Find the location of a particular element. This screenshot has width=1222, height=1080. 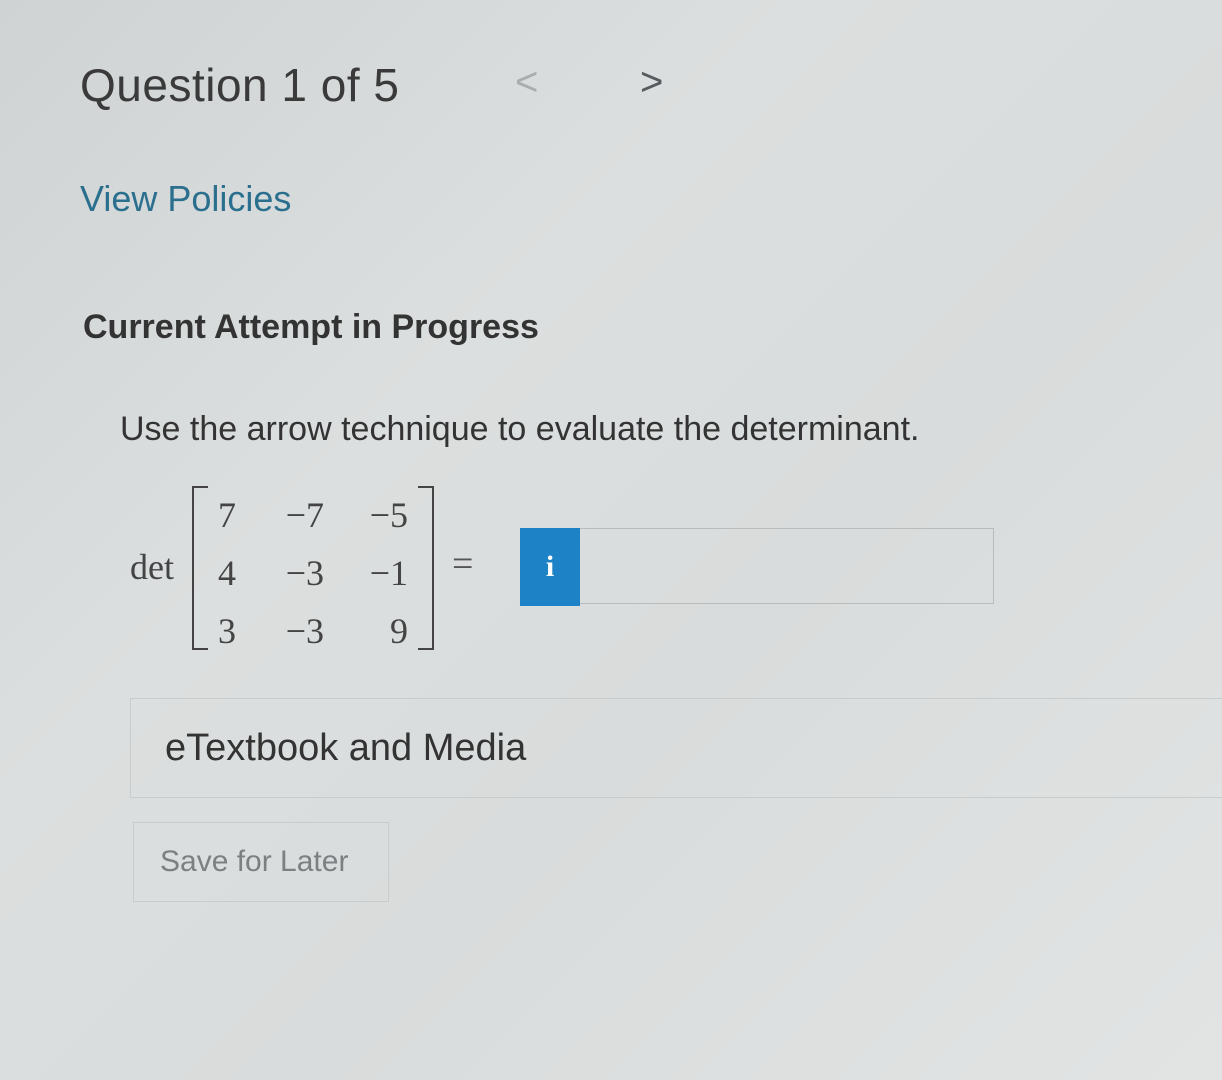

matrix-cell: −1 is located at coordinates (388, 573).